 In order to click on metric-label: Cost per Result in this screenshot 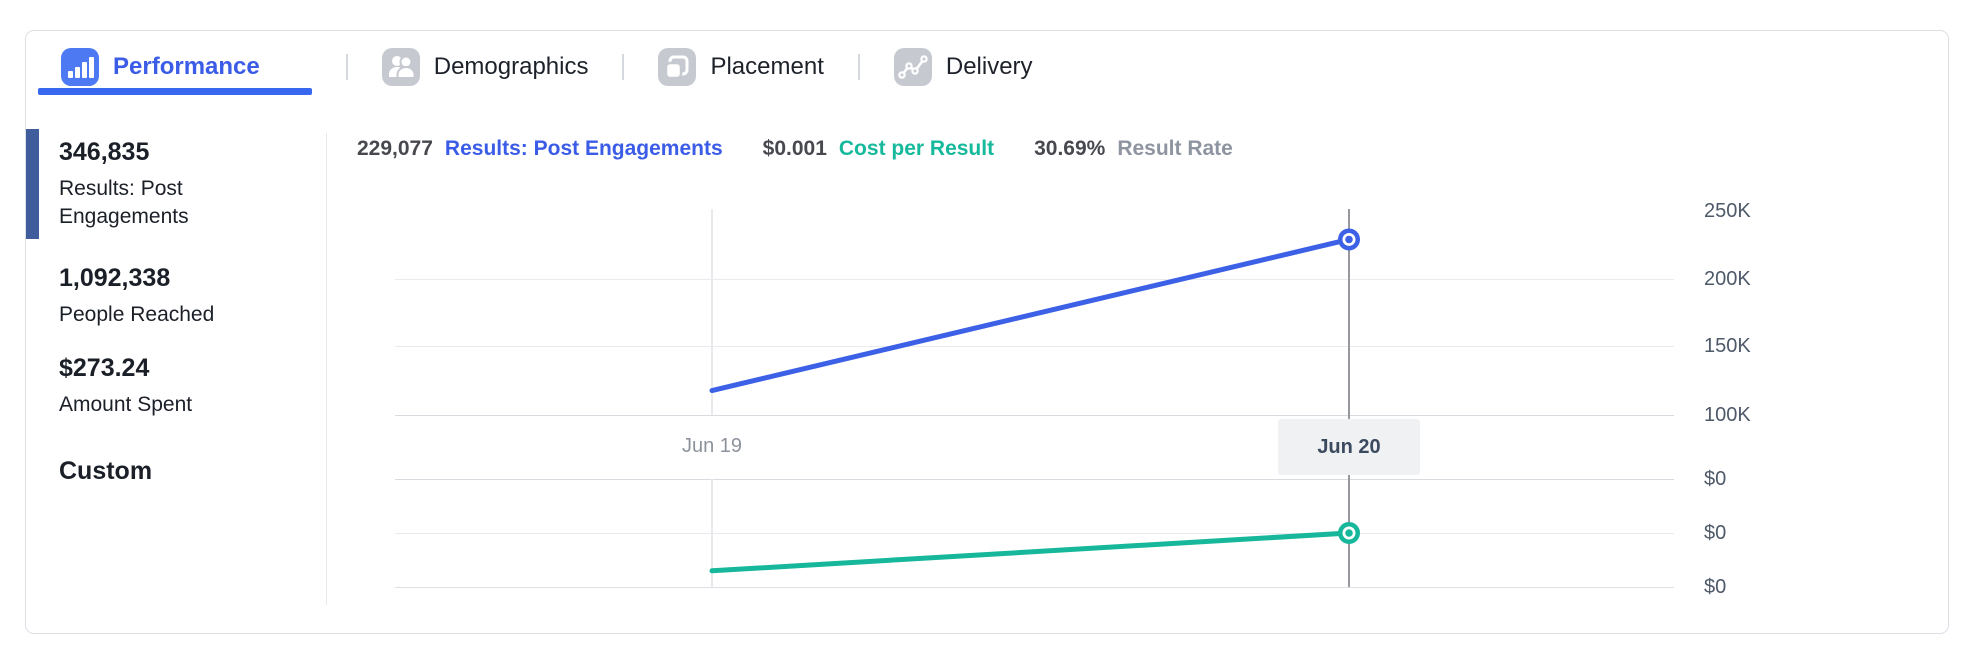, I will do `click(916, 148)`.